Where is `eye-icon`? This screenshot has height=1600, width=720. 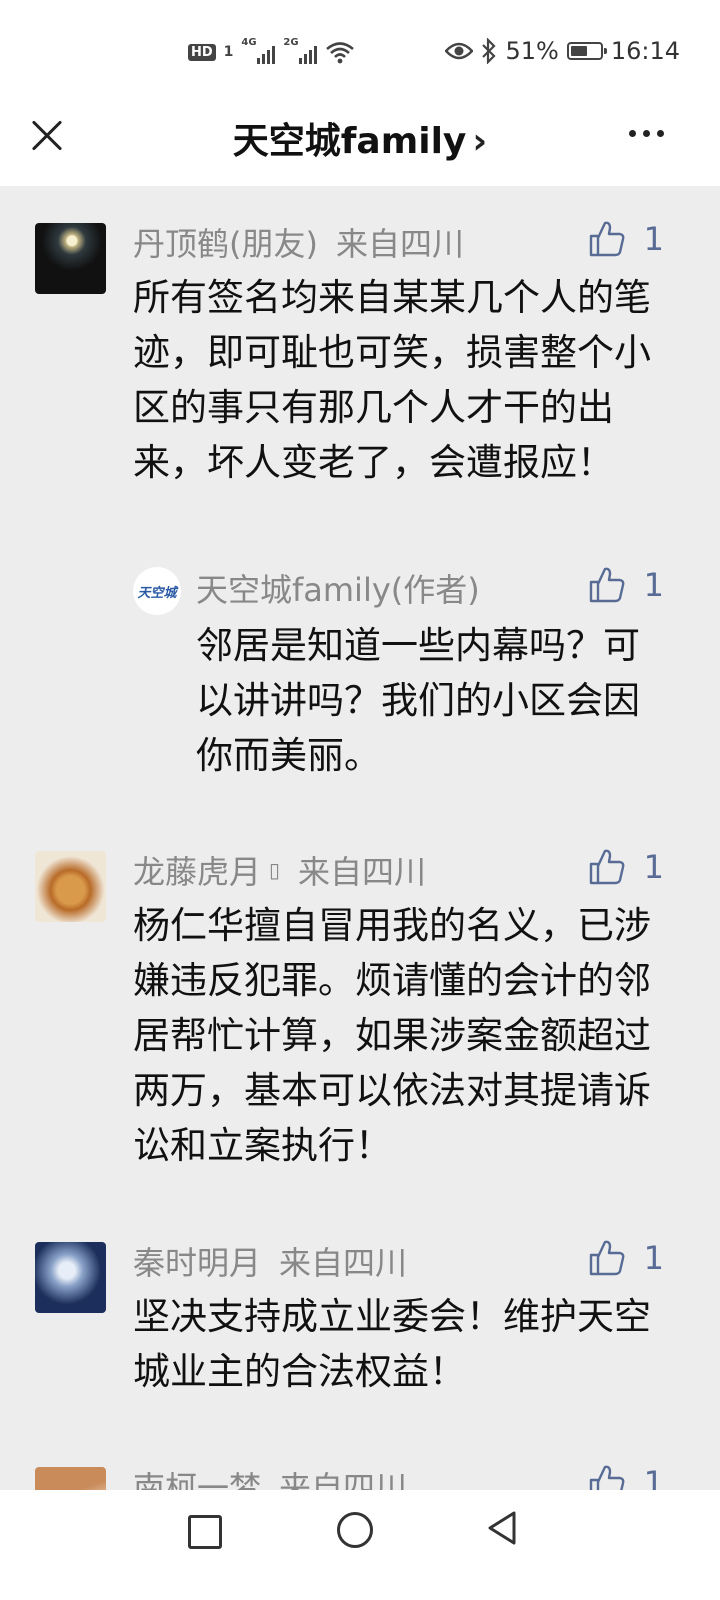
eye-icon is located at coordinates (459, 51).